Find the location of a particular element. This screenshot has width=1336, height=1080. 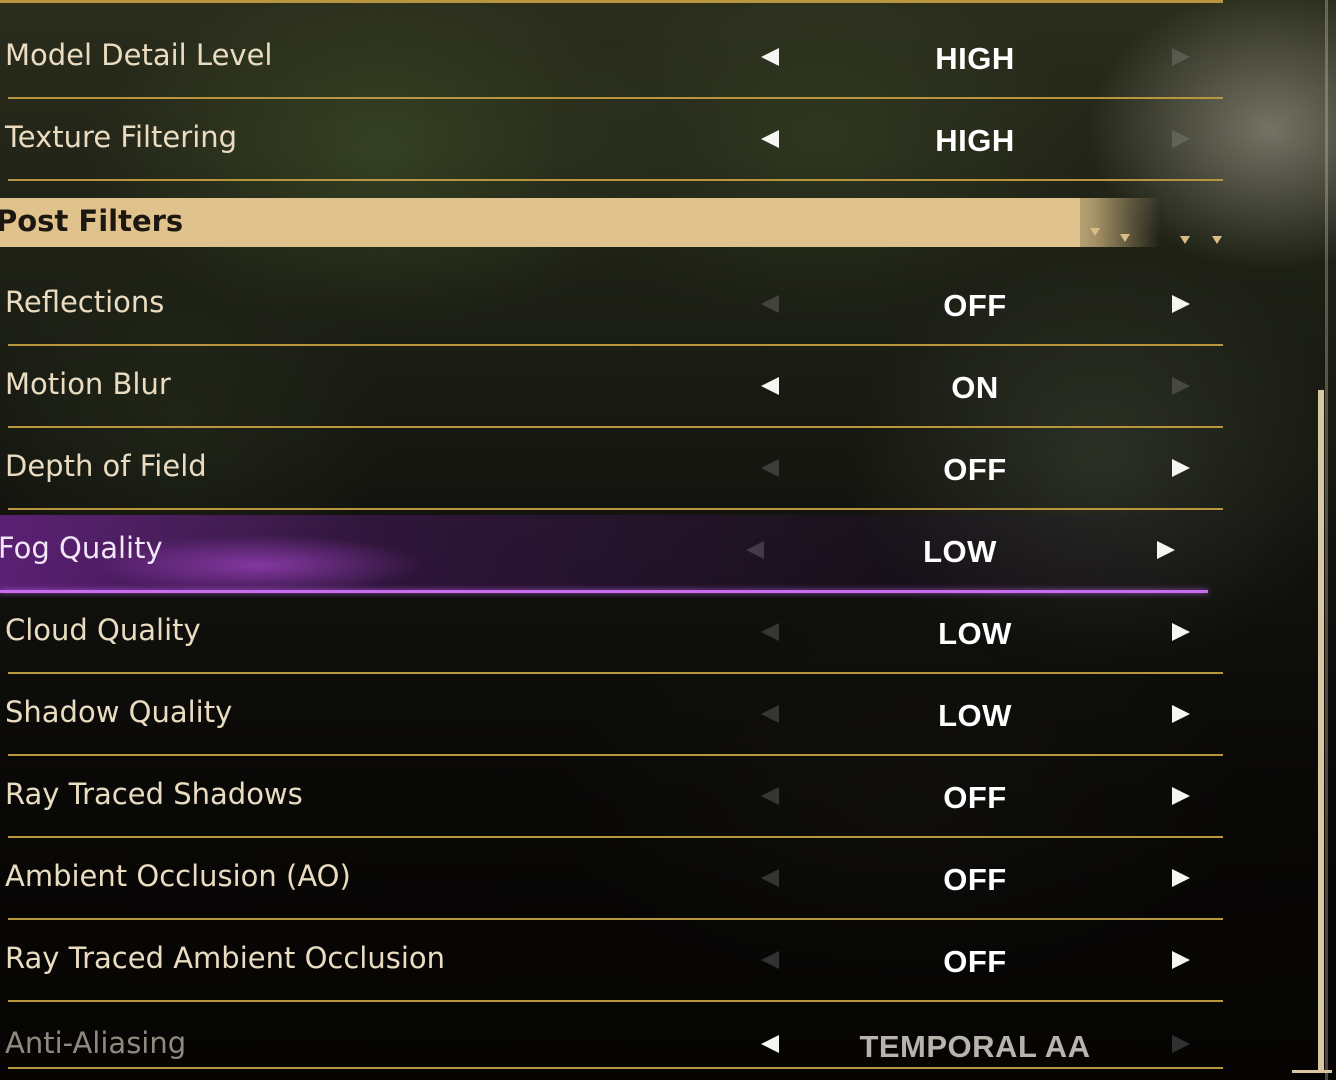

section-header-post-filters: Post Filters is located at coordinates (611, 222).